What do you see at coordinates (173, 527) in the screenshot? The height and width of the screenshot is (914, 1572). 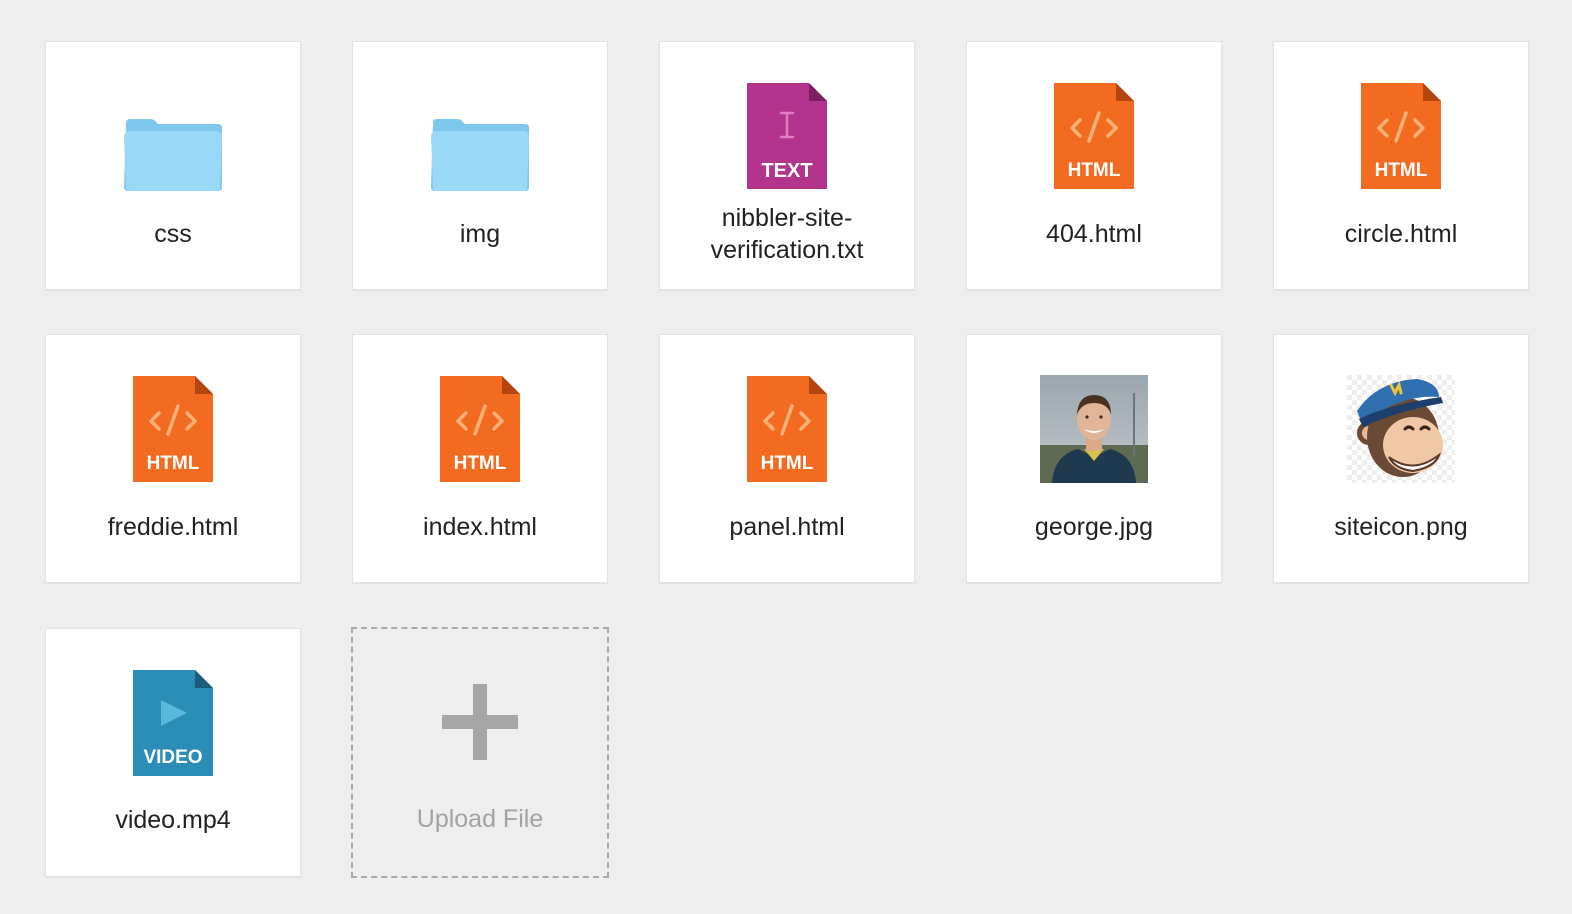 I see `file-name: freddie.html` at bounding box center [173, 527].